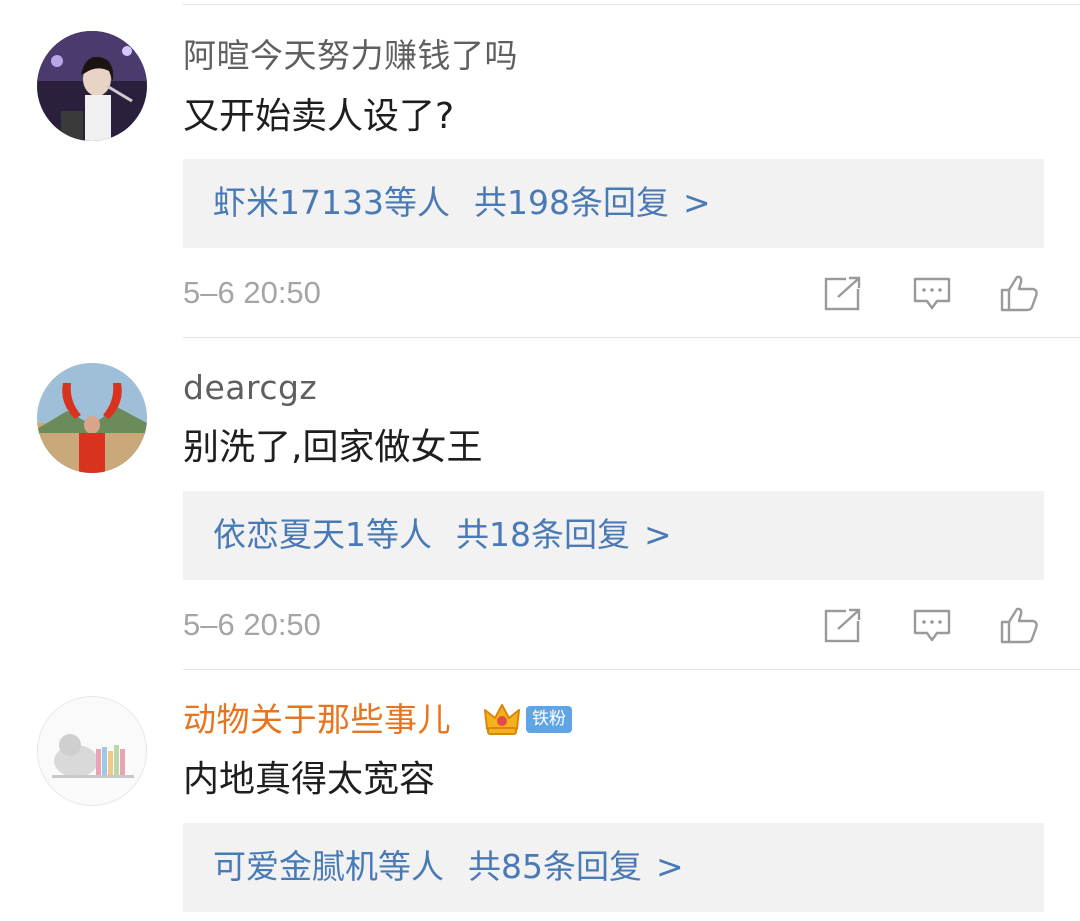 The image size is (1080, 921). Describe the element at coordinates (462, 203) in the screenshot. I see `reply-preview-text: 虾米17133等人 共198条回复 >` at that location.